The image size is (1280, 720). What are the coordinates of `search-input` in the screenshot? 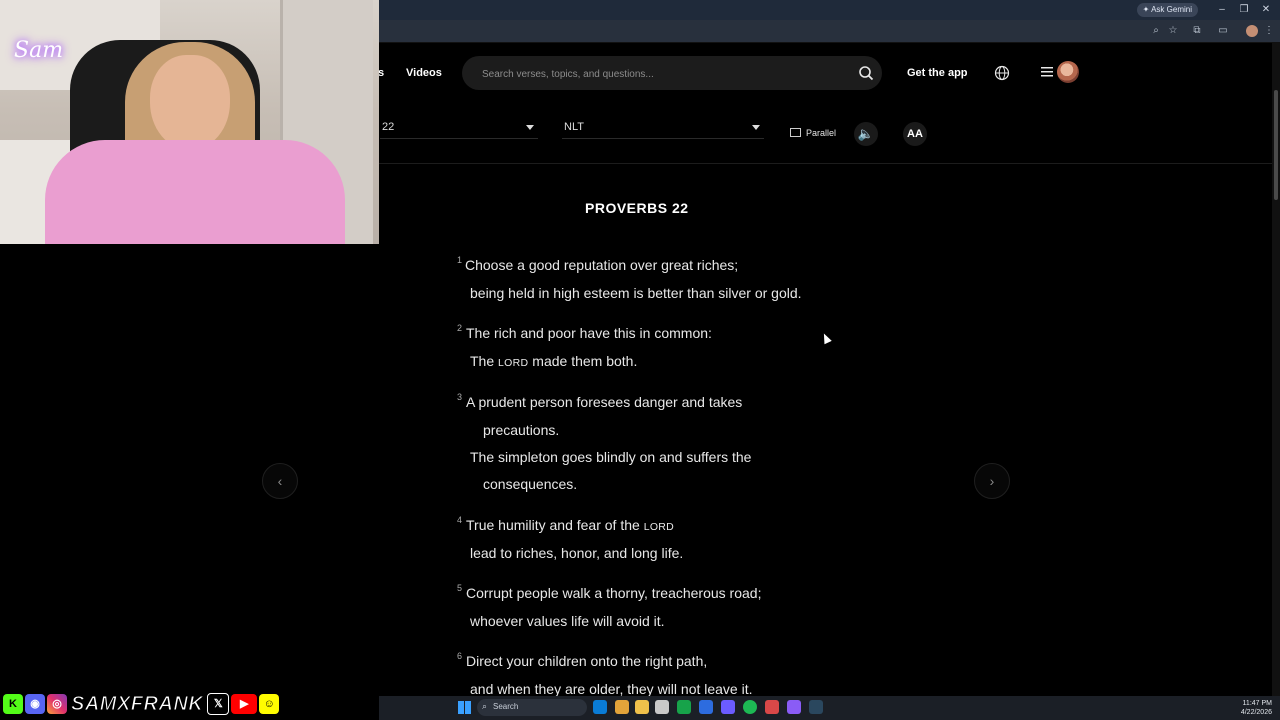 It's located at (662, 74).